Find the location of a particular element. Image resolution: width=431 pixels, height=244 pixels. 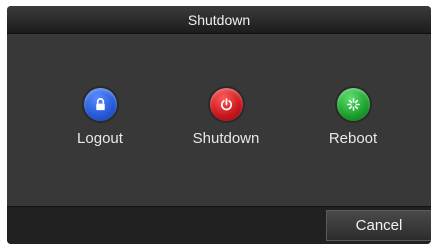

reboot-label: Reboot is located at coordinates (353, 138).